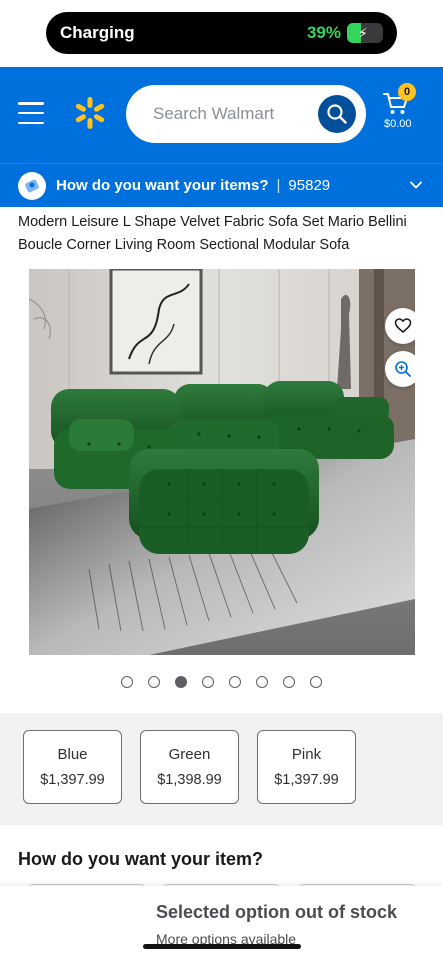  Describe the element at coordinates (323, 32) in the screenshot. I see `battery-percent: 39%` at that location.